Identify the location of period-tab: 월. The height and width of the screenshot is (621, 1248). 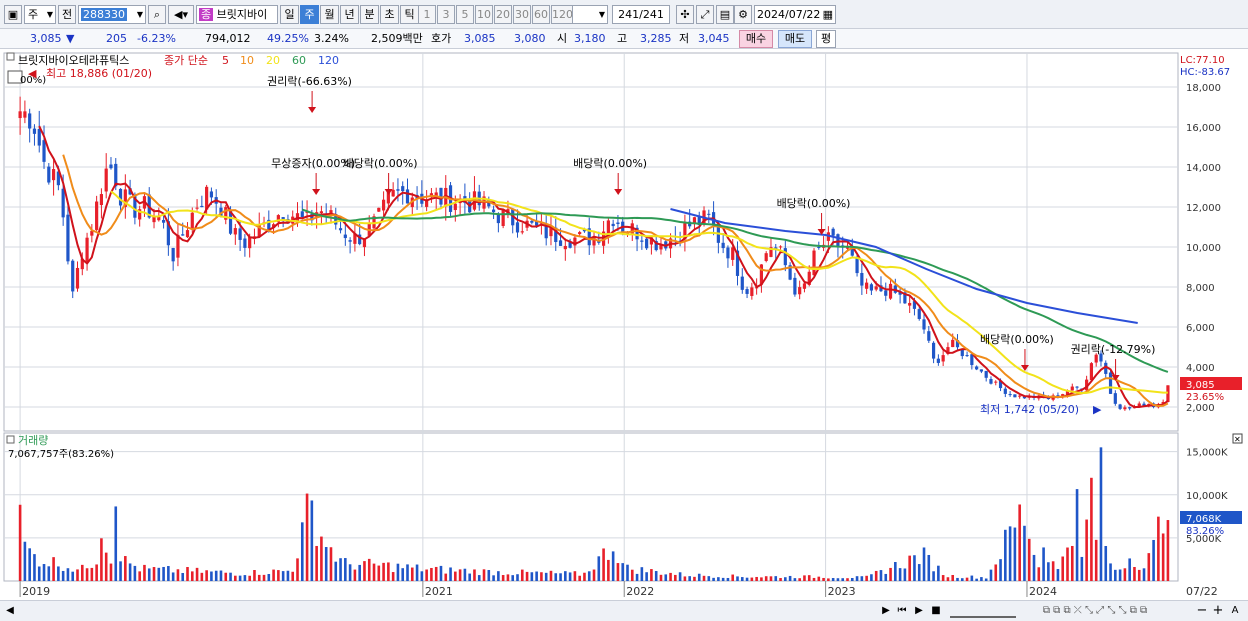
(329, 14).